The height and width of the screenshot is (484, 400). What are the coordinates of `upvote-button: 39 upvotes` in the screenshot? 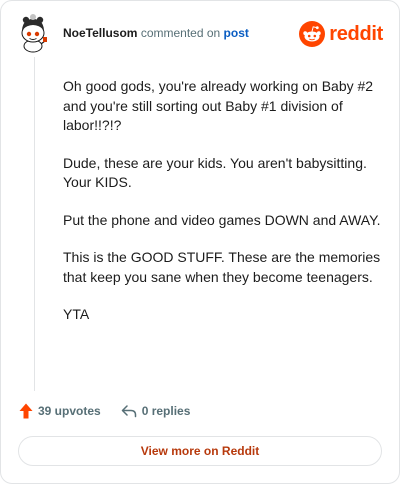 It's located at (60, 411).